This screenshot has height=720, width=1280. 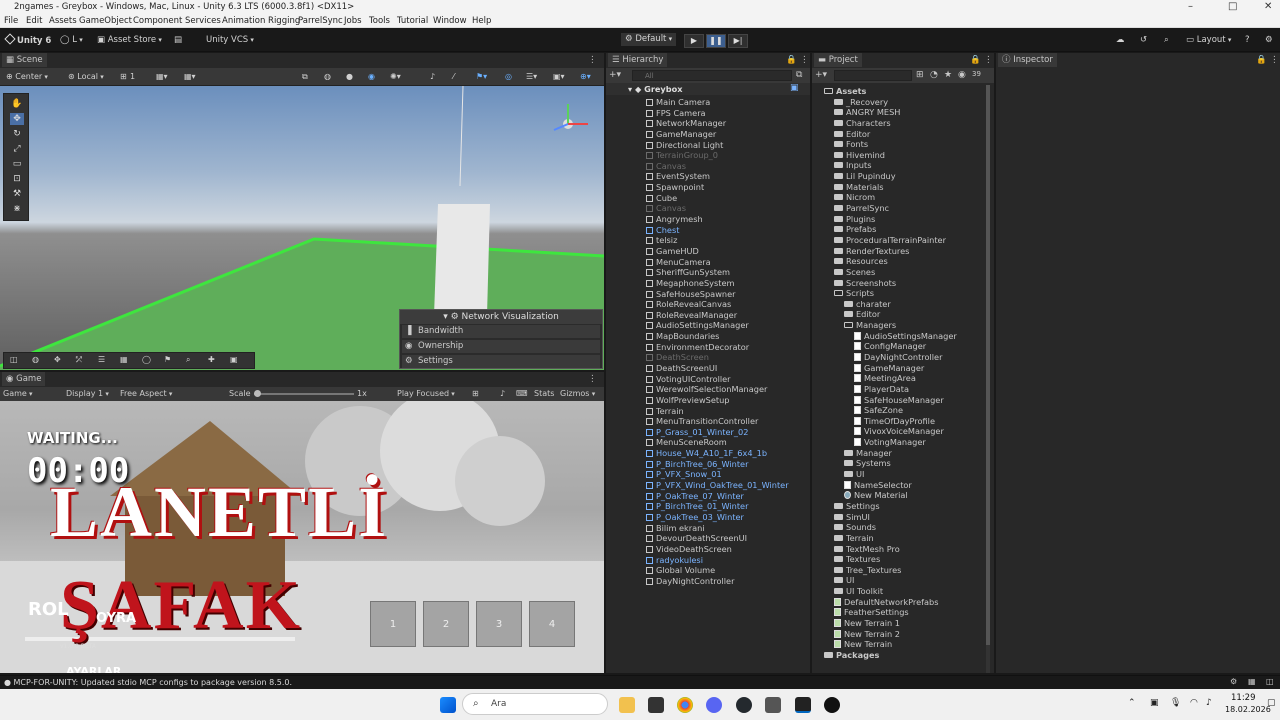 I want to click on overlay-tool-5-icon: ☰, so click(x=101, y=359).